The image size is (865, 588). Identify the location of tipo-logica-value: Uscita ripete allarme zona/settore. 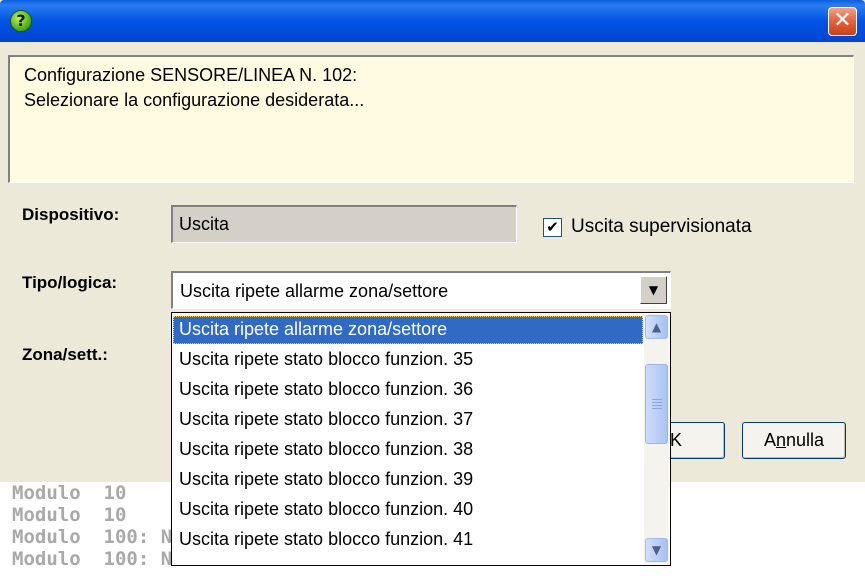
(314, 291).